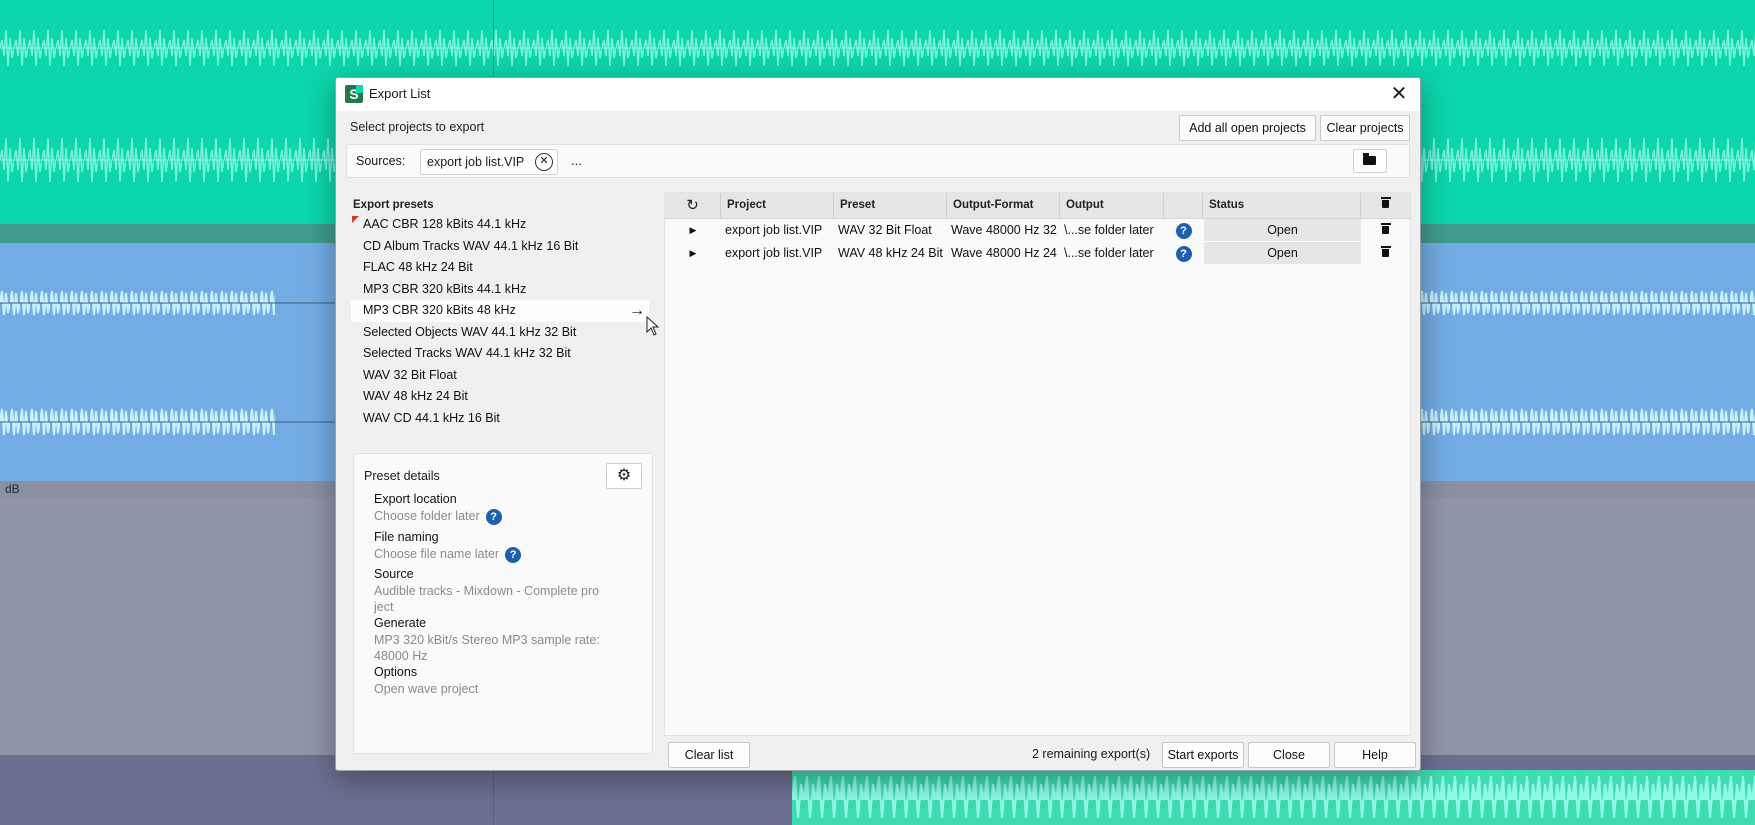 This screenshot has height=825, width=1755. I want to click on export-location-key: Export location, so click(415, 499).